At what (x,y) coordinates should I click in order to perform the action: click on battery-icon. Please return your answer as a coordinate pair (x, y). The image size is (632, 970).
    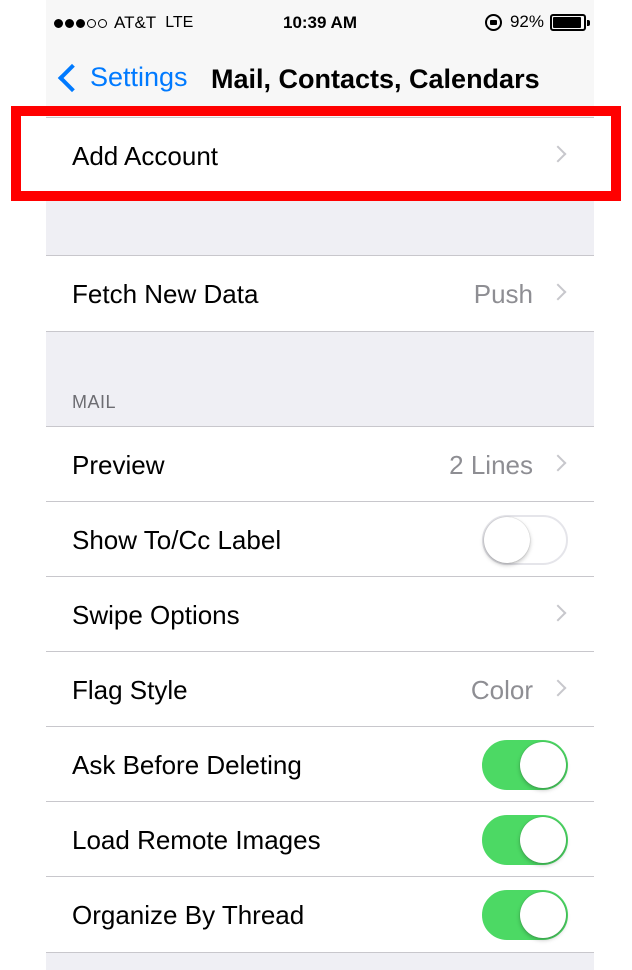
    Looking at the image, I should click on (570, 22).